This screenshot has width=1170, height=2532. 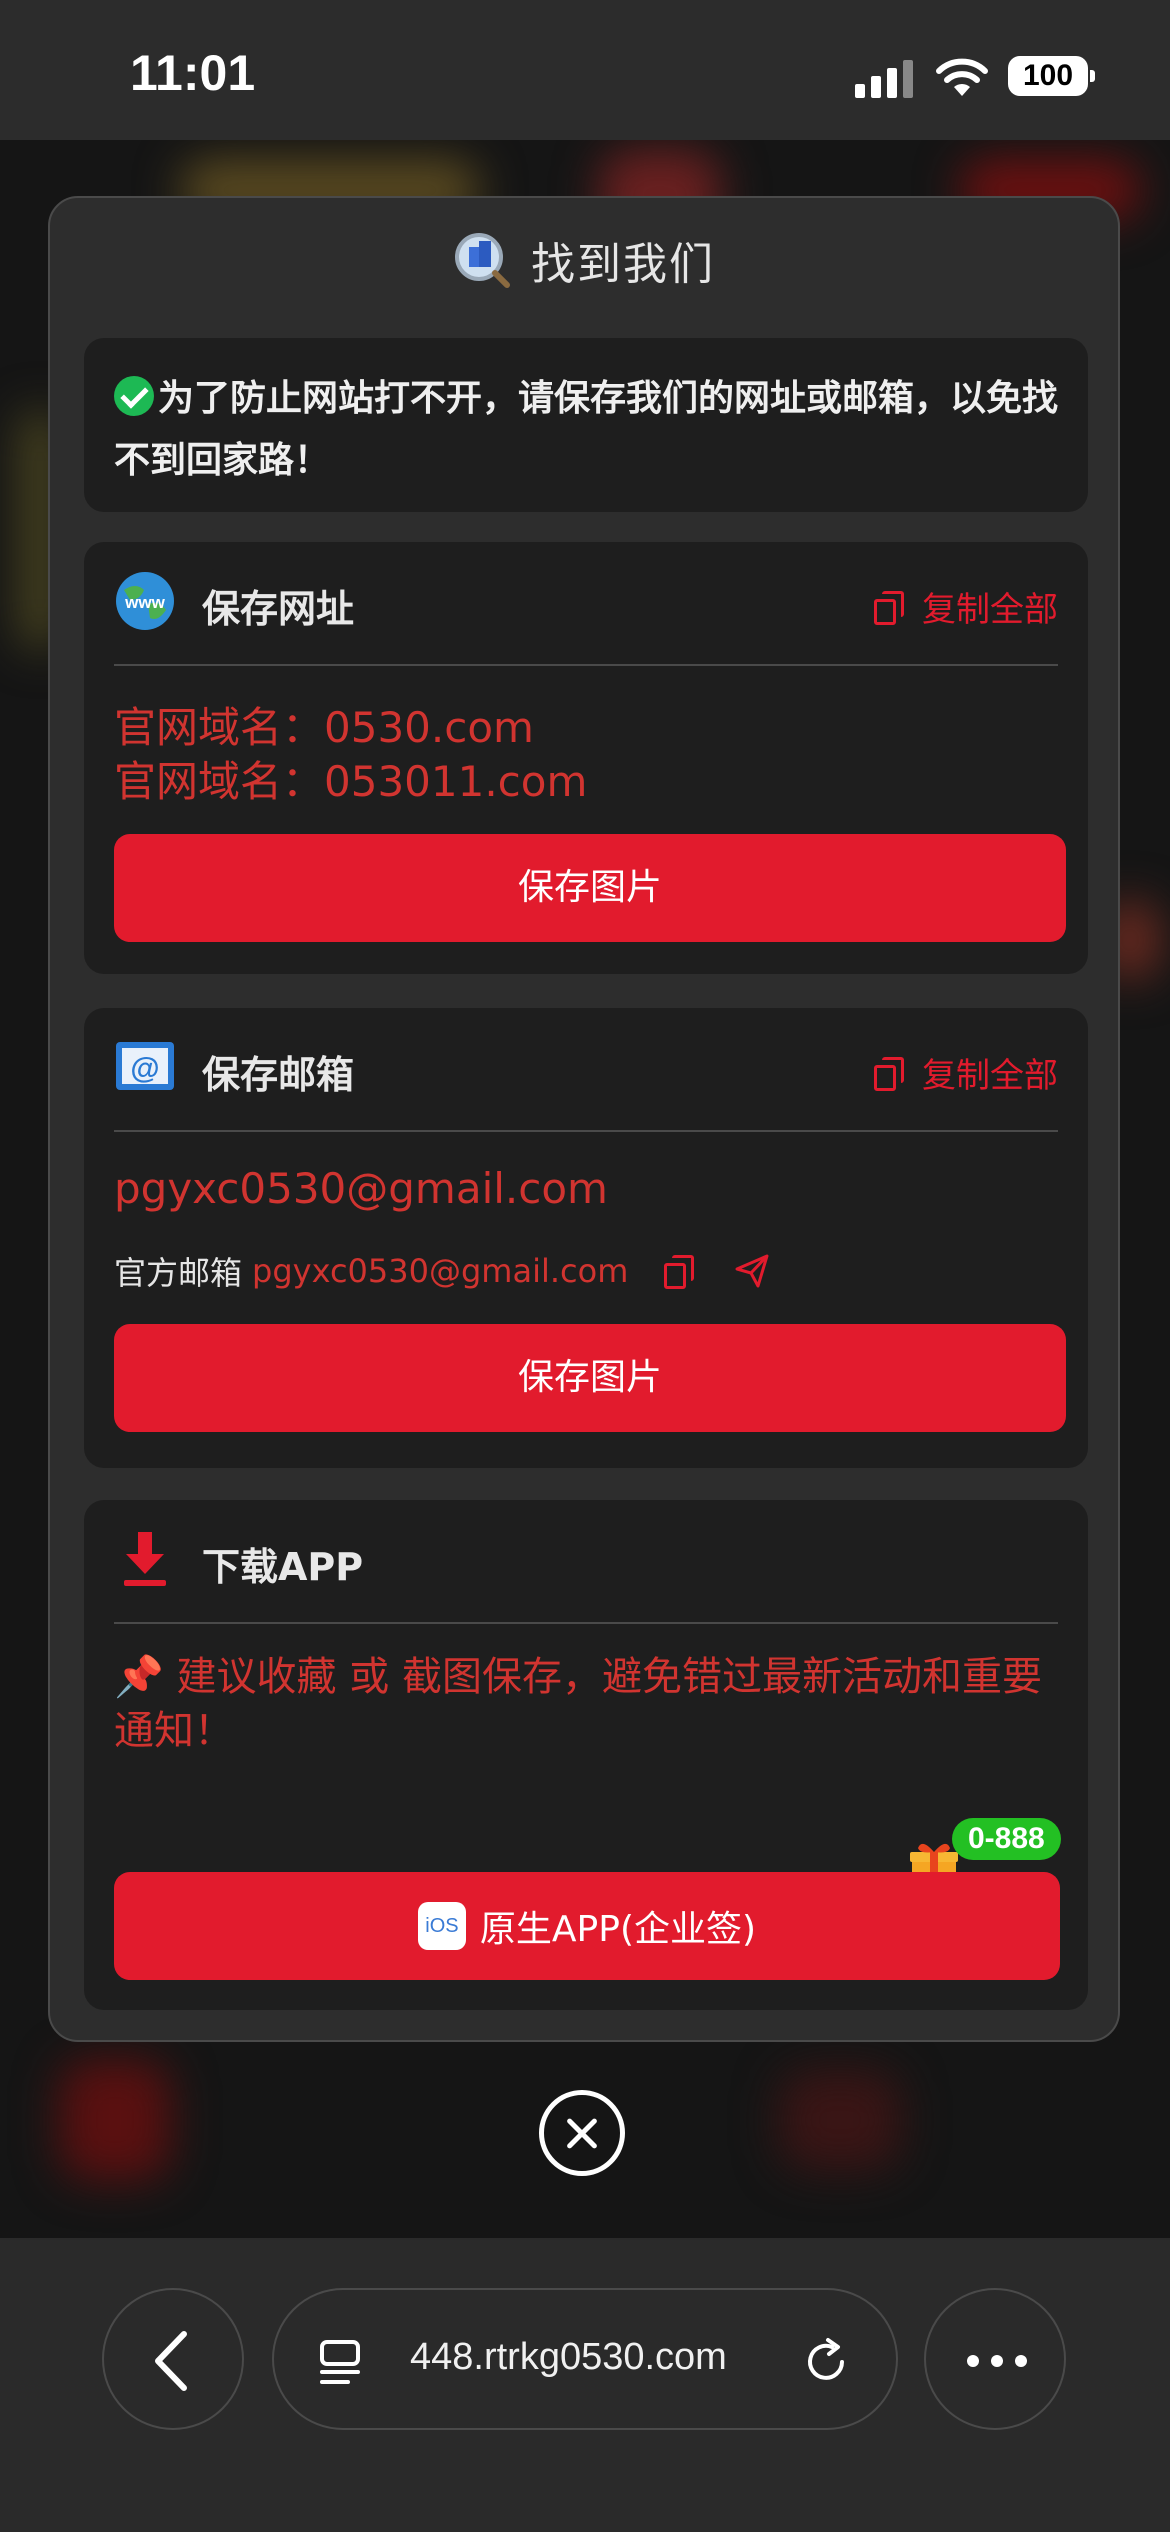 I want to click on back-button, so click(x=173, y=2359).